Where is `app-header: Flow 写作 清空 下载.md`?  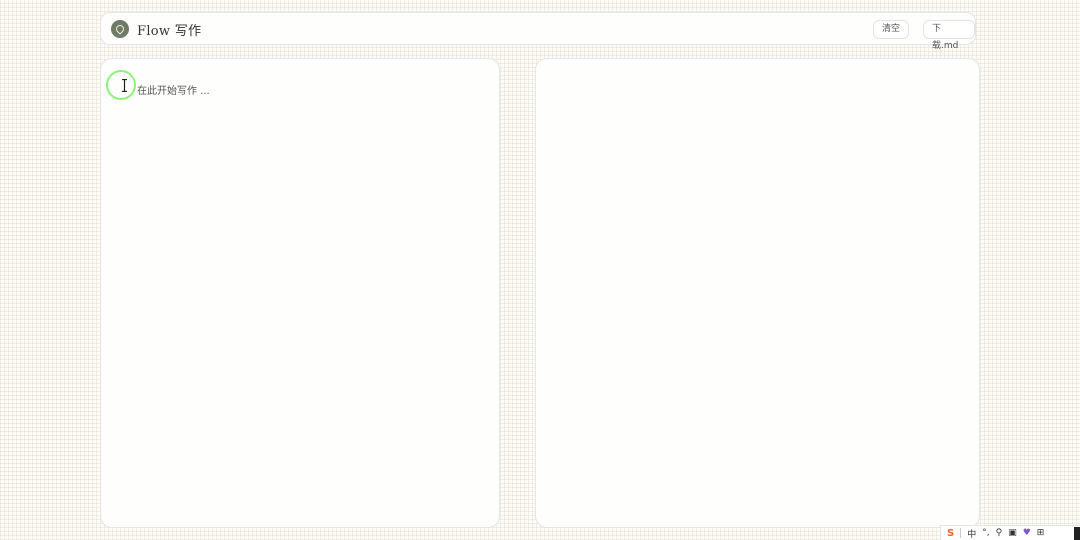 app-header: Flow 写作 清空 下载.md is located at coordinates (538, 31).